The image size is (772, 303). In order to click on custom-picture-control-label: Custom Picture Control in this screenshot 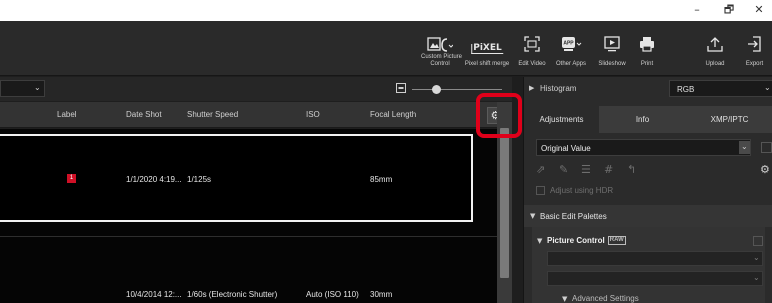, I will do `click(442, 61)`.